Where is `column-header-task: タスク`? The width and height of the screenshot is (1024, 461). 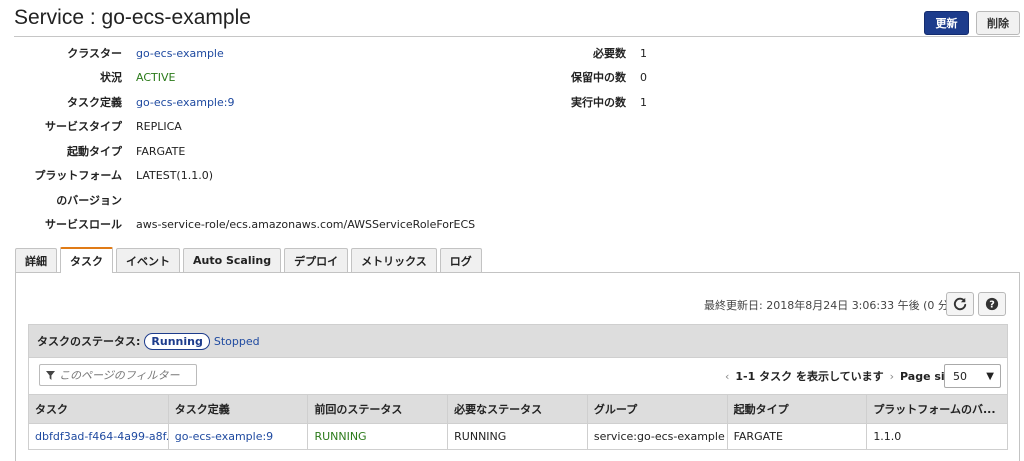
column-header-task: タスク is located at coordinates (99, 409).